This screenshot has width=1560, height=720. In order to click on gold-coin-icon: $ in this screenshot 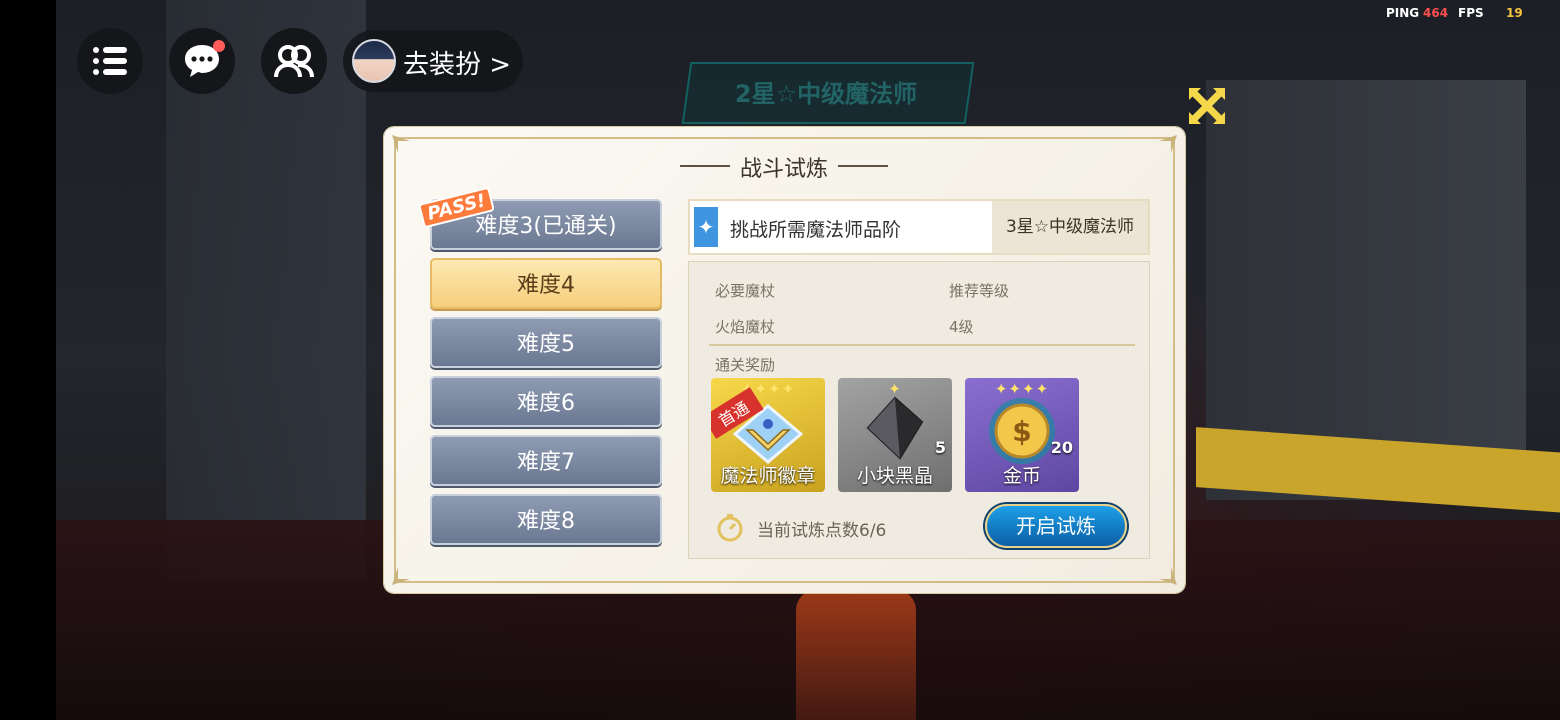, I will do `click(1022, 431)`.